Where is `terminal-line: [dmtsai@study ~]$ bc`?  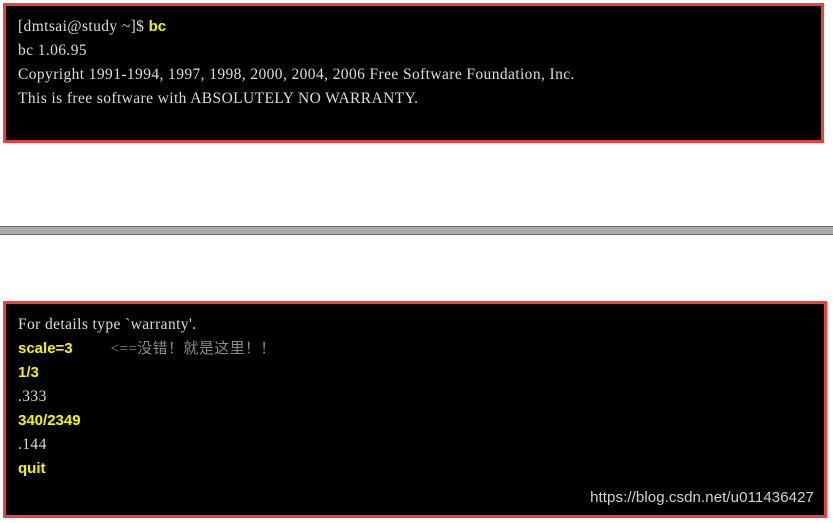
terminal-line: [dmtsai@study ~]$ bc is located at coordinates (419, 27).